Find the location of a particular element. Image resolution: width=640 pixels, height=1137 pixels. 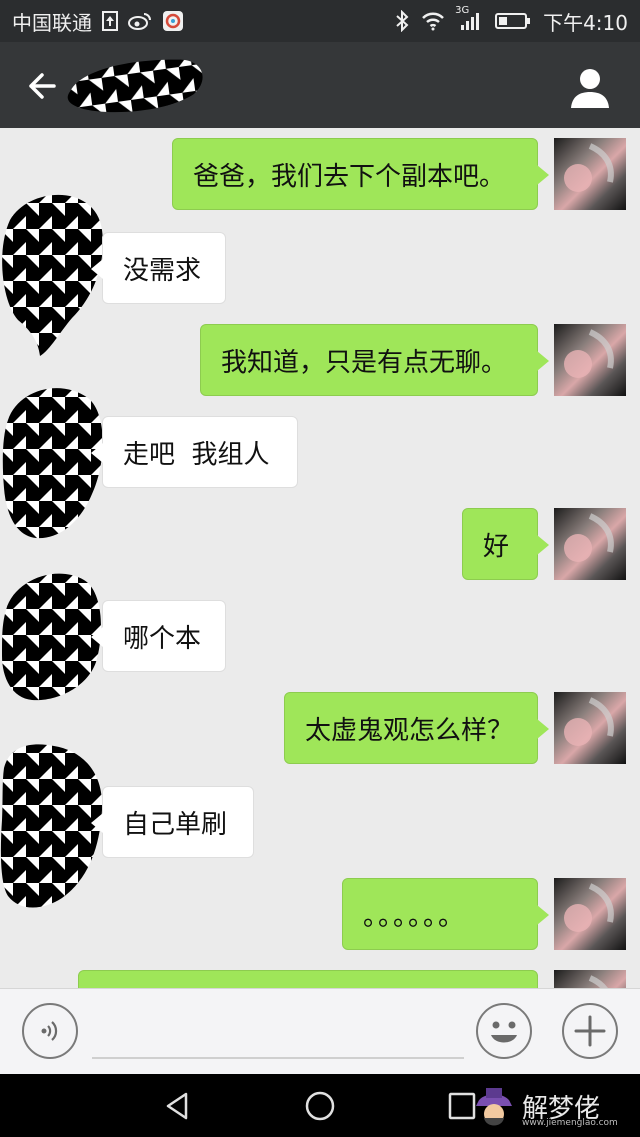

profile-button is located at coordinates (590, 88).